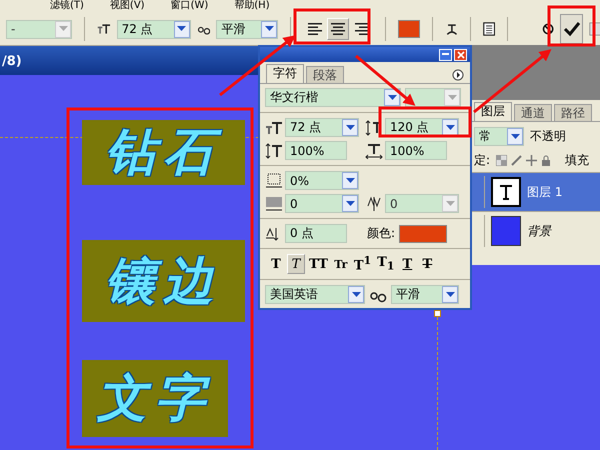  I want to click on panel-tab: 路径, so click(573, 112).